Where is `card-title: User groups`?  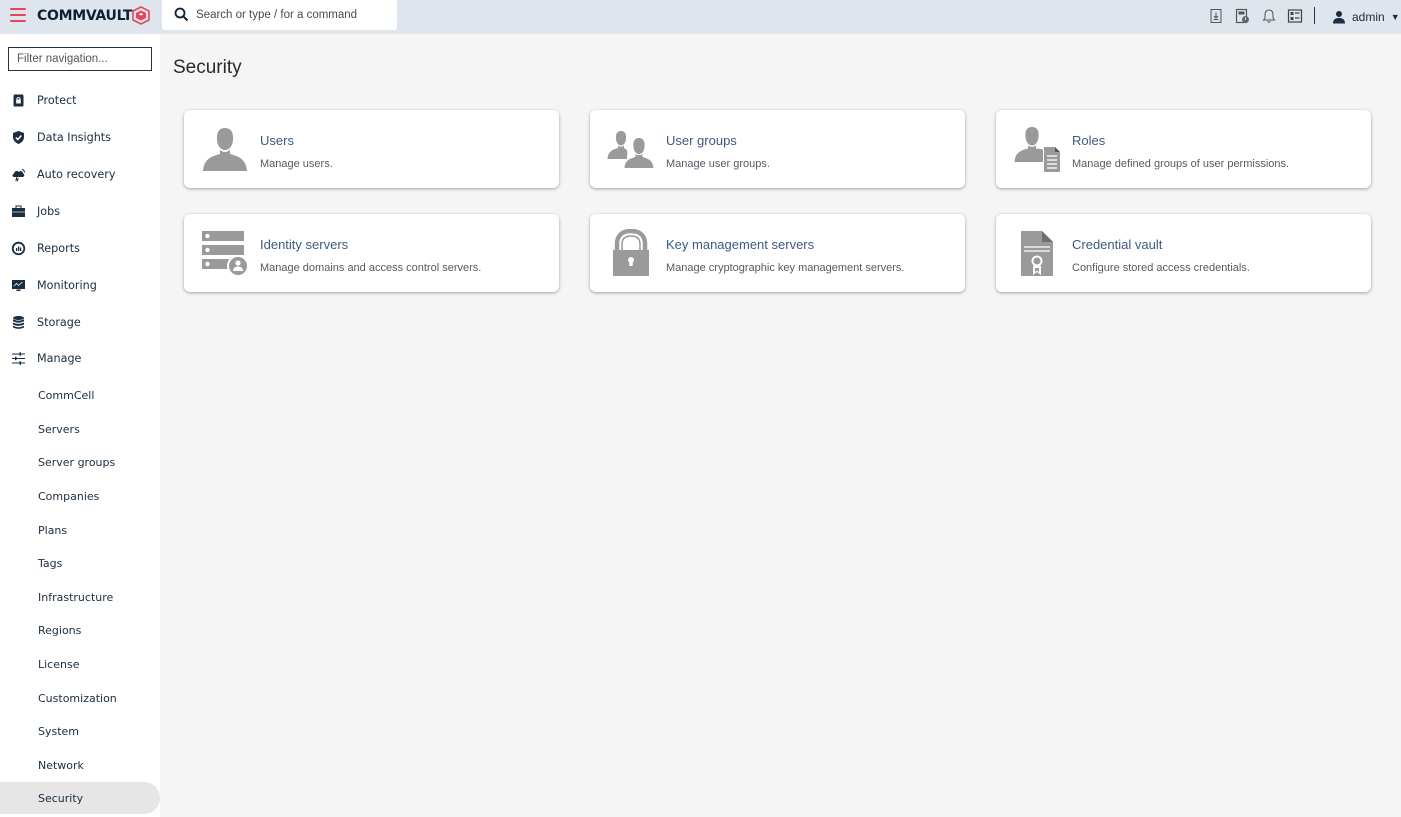 card-title: User groups is located at coordinates (701, 140).